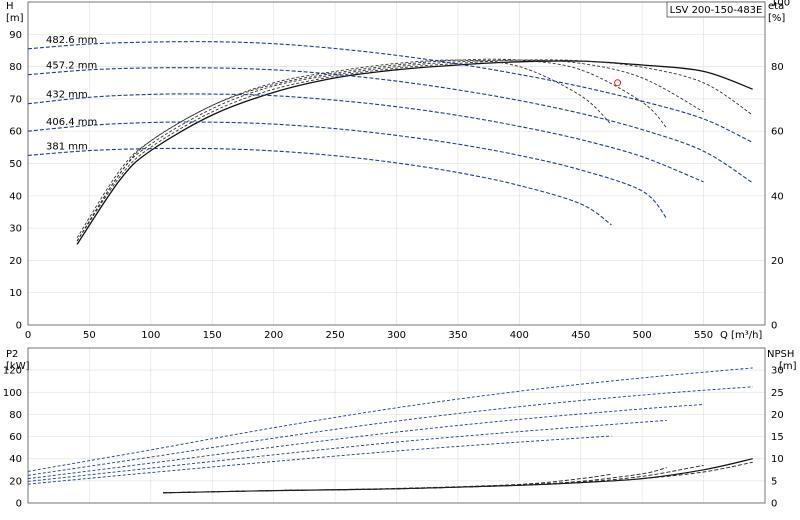 Image resolution: width=800 pixels, height=520 pixels. What do you see at coordinates (15, 164) in the screenshot?
I see `head-tick-label: 50` at bounding box center [15, 164].